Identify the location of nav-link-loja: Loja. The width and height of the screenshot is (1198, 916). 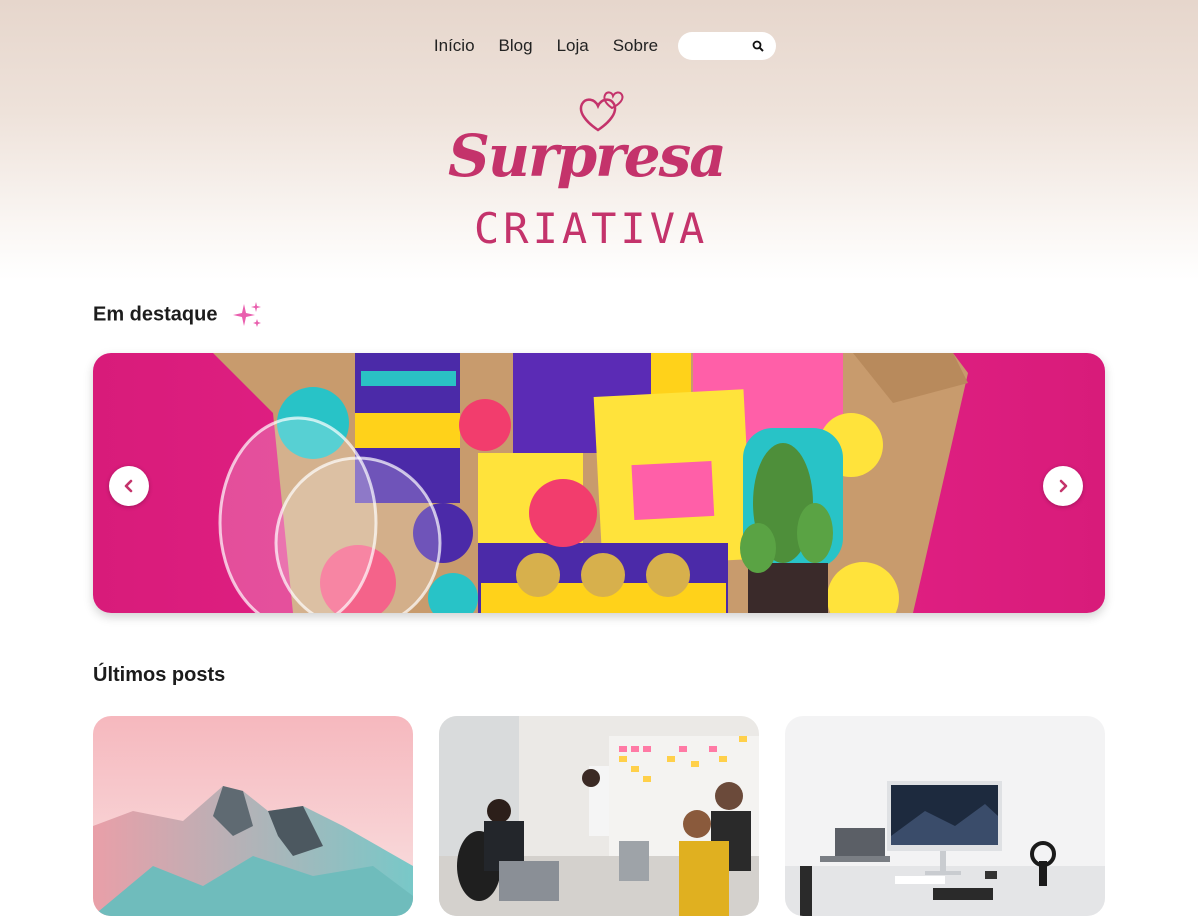
(573, 46).